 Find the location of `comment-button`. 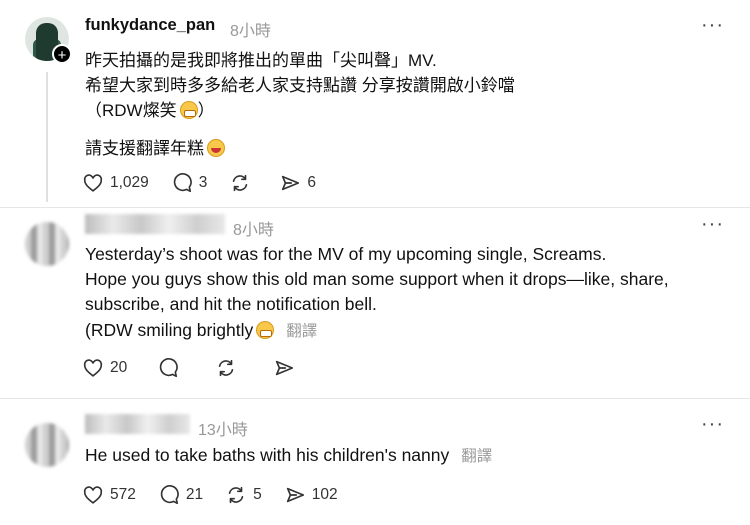

comment-button is located at coordinates (171, 368).